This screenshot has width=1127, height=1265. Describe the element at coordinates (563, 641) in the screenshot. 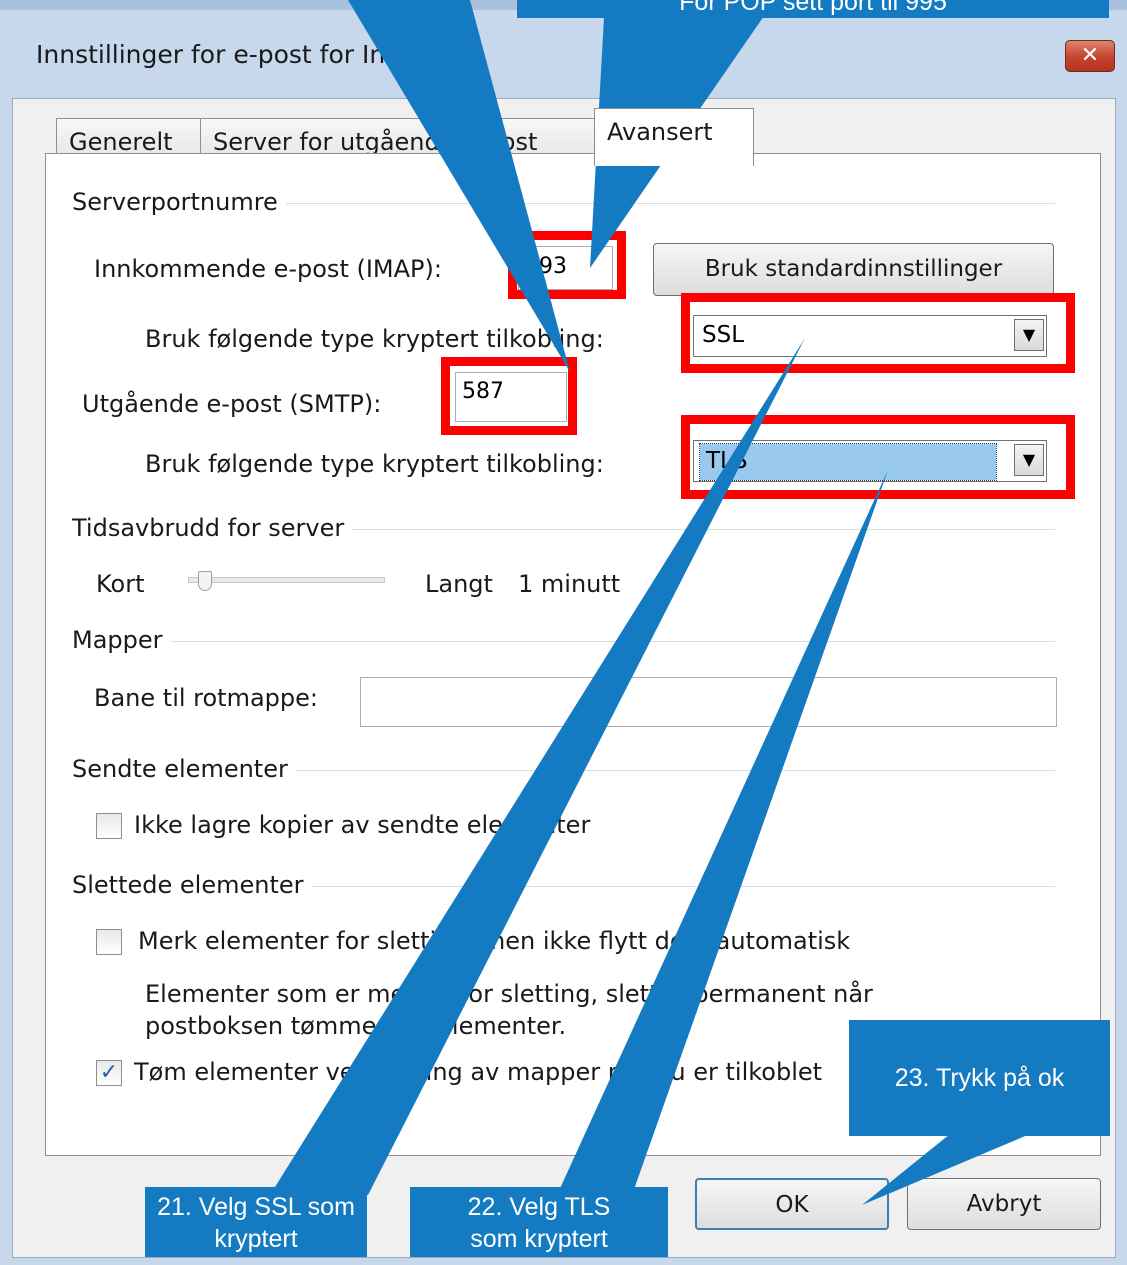

I see `group-divider` at that location.